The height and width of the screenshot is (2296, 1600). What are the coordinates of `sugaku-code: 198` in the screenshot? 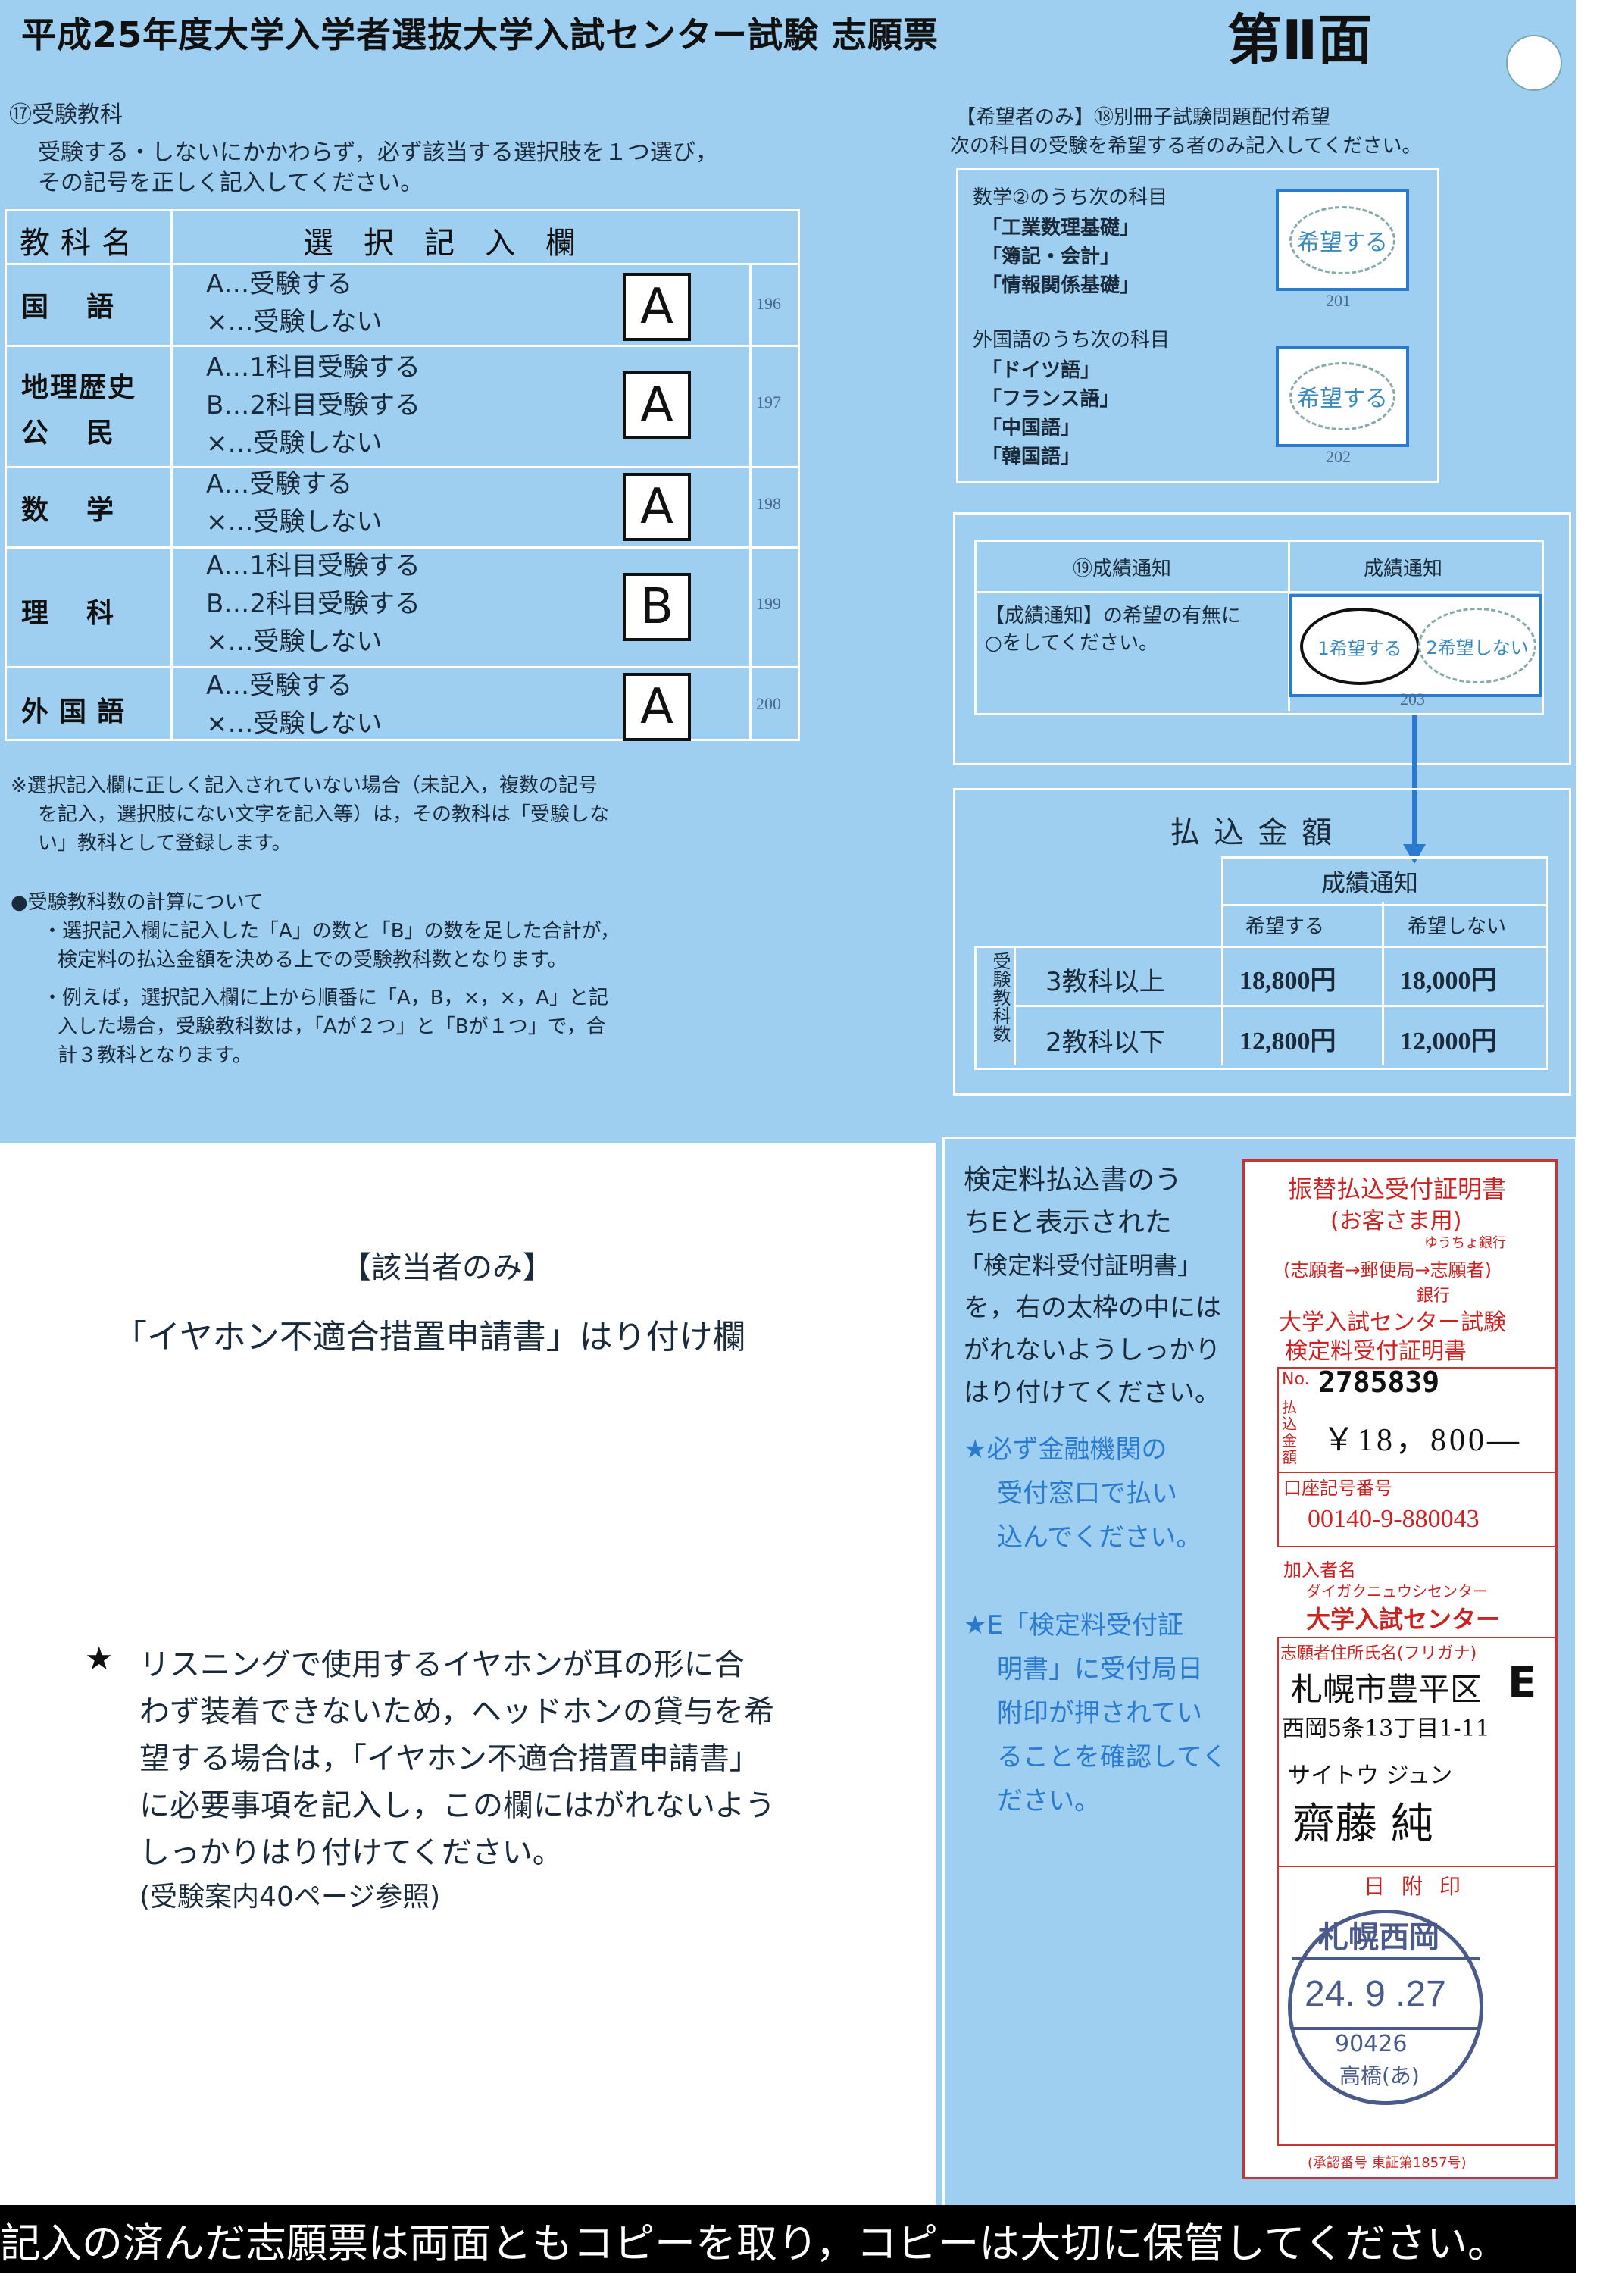 It's located at (768, 504).